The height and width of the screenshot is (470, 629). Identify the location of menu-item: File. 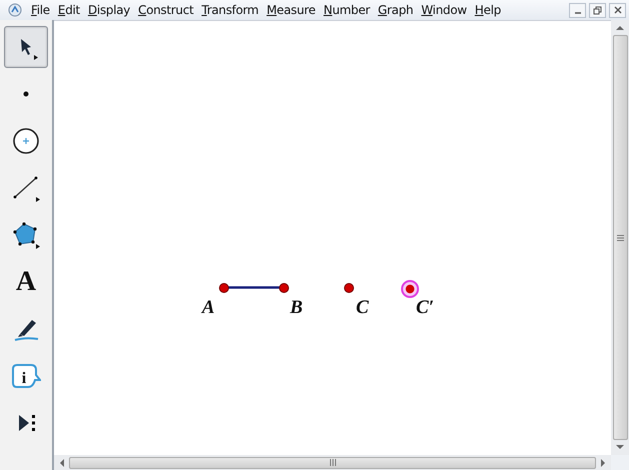
(40, 10).